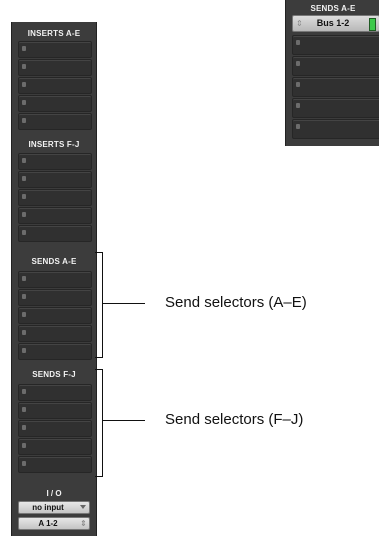 The width and height of the screenshot is (379, 536). I want to click on inset-send-slot-d, so click(335, 87).